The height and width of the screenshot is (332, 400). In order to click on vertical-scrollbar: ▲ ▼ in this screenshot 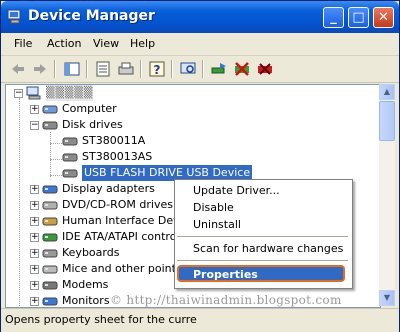, I will do `click(387, 195)`.